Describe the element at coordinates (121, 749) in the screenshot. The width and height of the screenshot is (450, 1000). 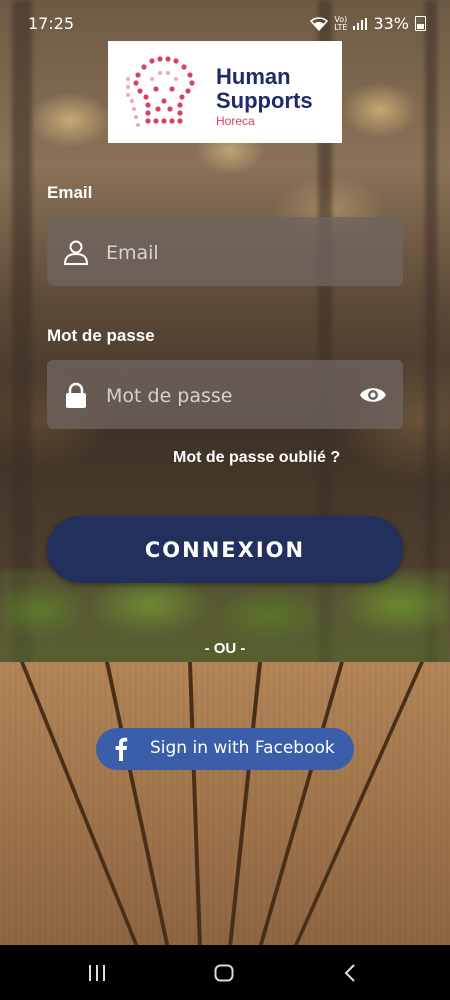
I see `facebook-icon` at that location.